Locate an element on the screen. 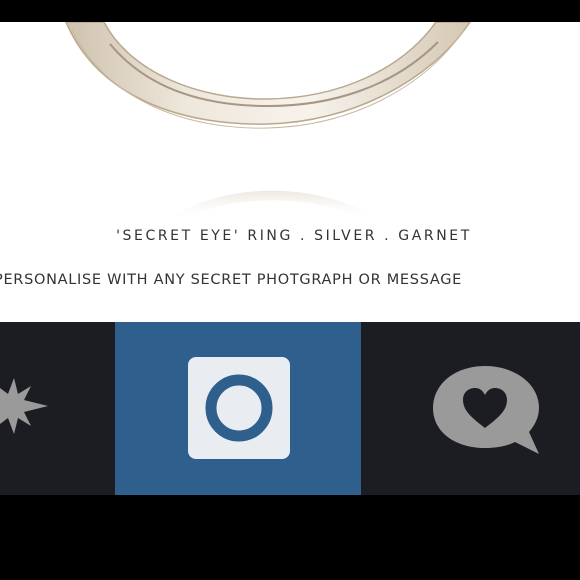 The image size is (580, 580). heart-chat-bubble-icon is located at coordinates (486, 410).